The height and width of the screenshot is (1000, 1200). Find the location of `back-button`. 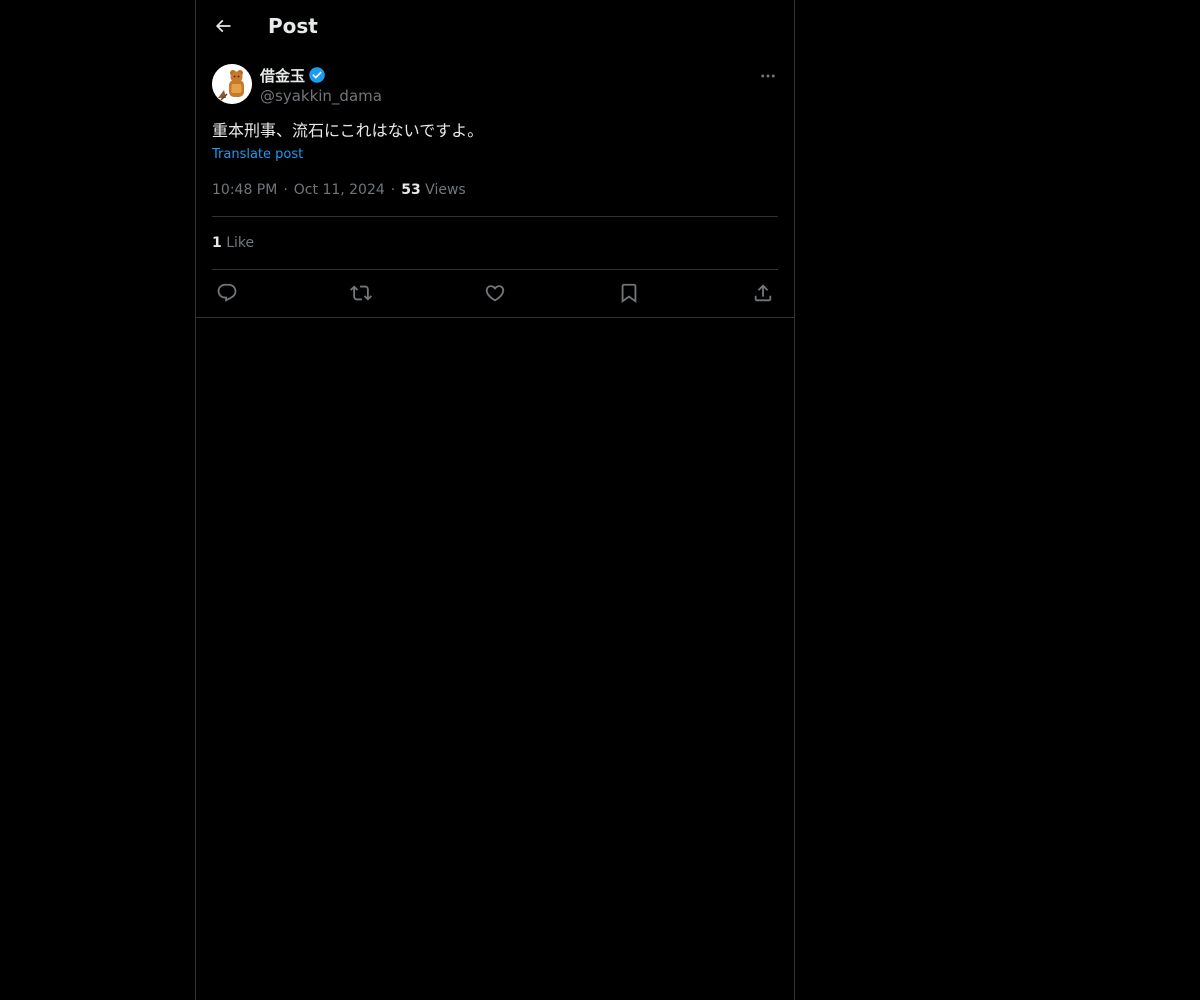

back-button is located at coordinates (223, 26).